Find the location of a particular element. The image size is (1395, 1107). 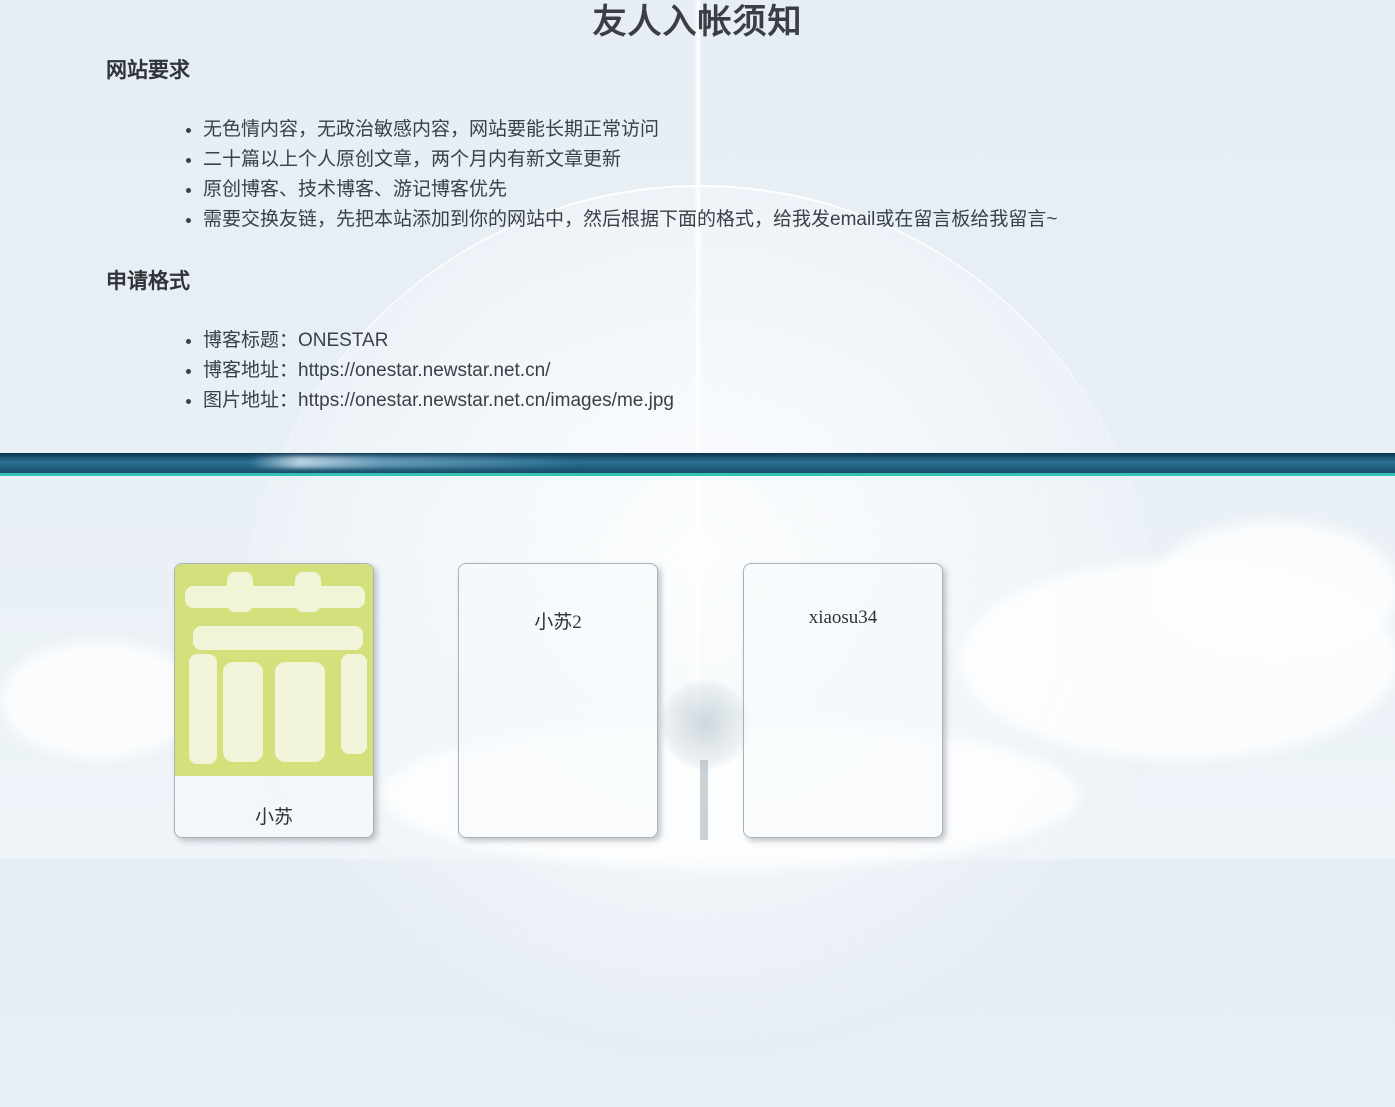

friend-card: 小苏 is located at coordinates (274, 700).